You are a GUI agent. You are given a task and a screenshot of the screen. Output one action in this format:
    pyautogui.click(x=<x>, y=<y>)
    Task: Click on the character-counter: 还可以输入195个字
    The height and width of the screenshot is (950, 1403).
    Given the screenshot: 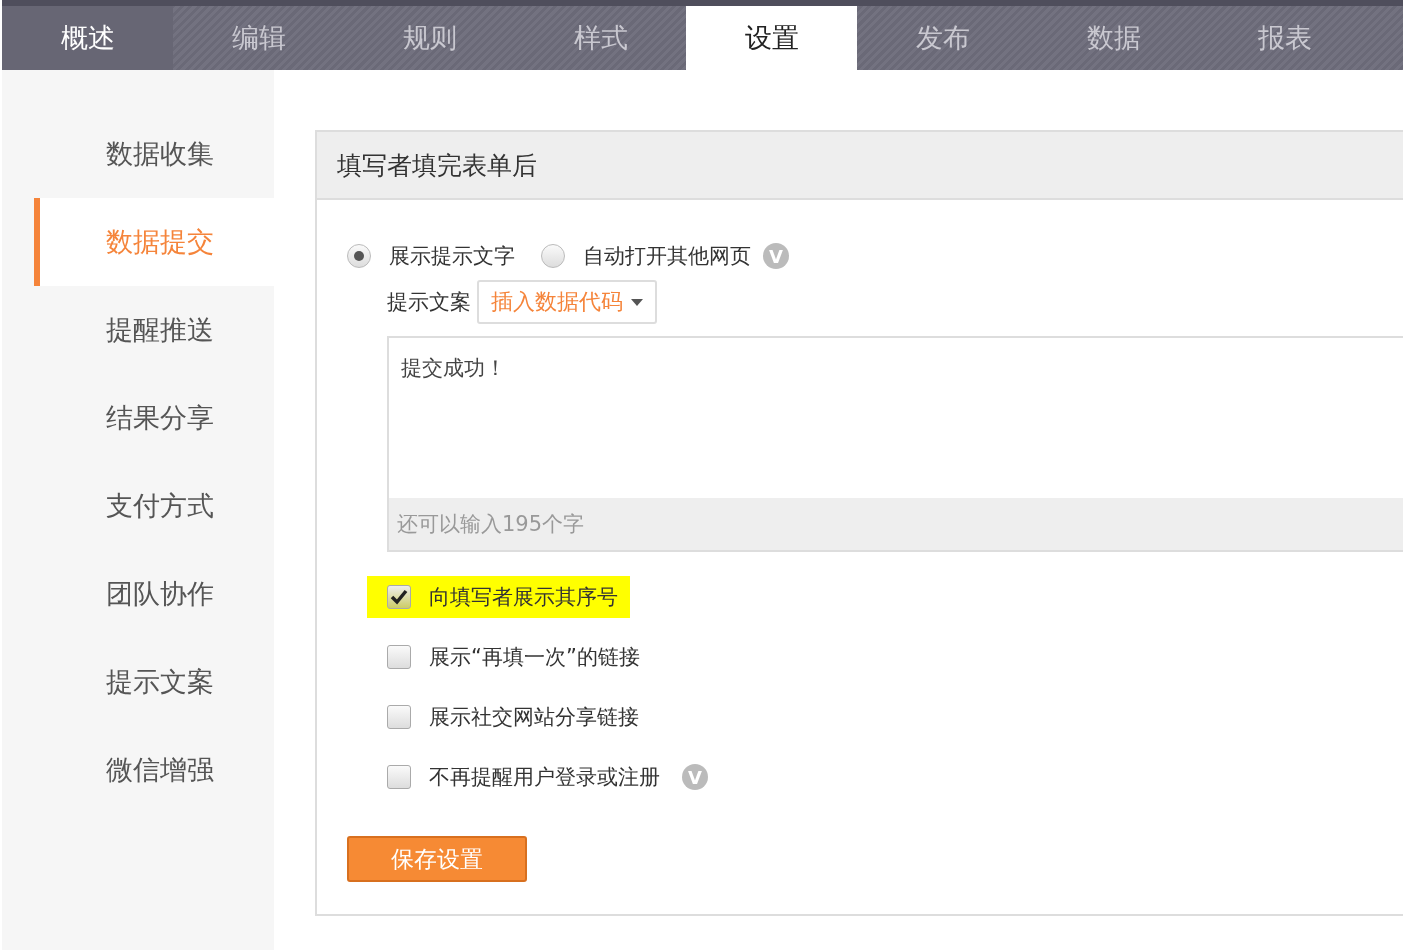 What is the action you would take?
    pyautogui.click(x=491, y=524)
    